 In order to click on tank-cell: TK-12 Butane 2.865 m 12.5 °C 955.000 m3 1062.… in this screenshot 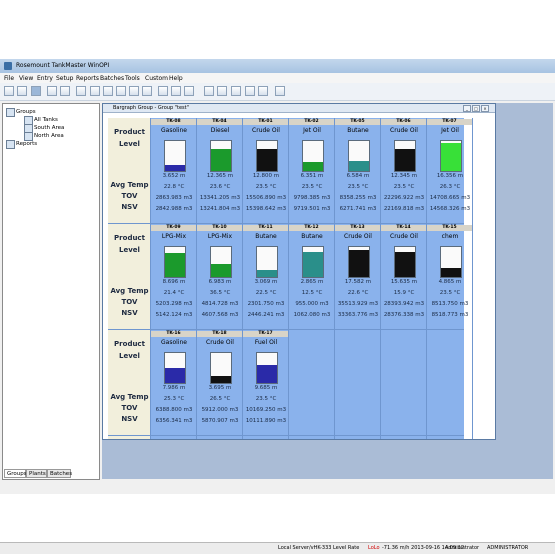, I will do `click(312, 277)`.